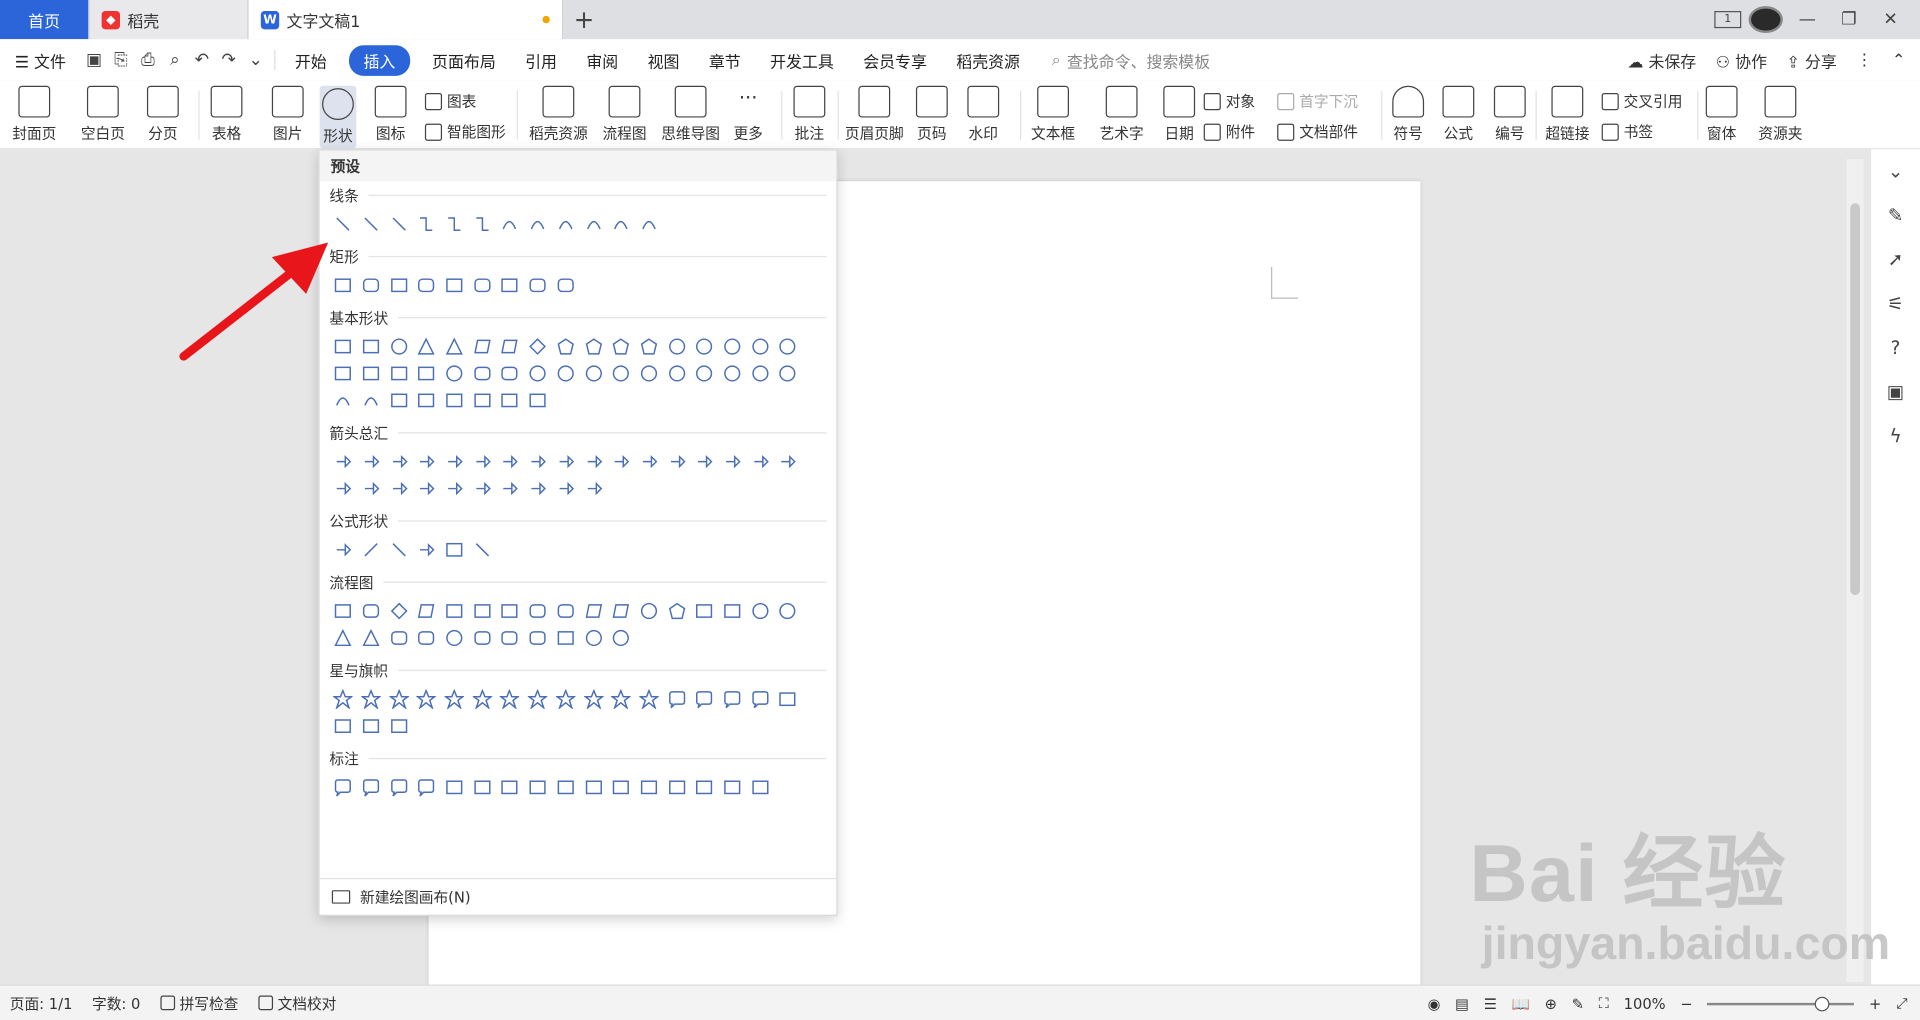 The image size is (1920, 1020). I want to click on share-button: ⇪ 分享, so click(1812, 59).